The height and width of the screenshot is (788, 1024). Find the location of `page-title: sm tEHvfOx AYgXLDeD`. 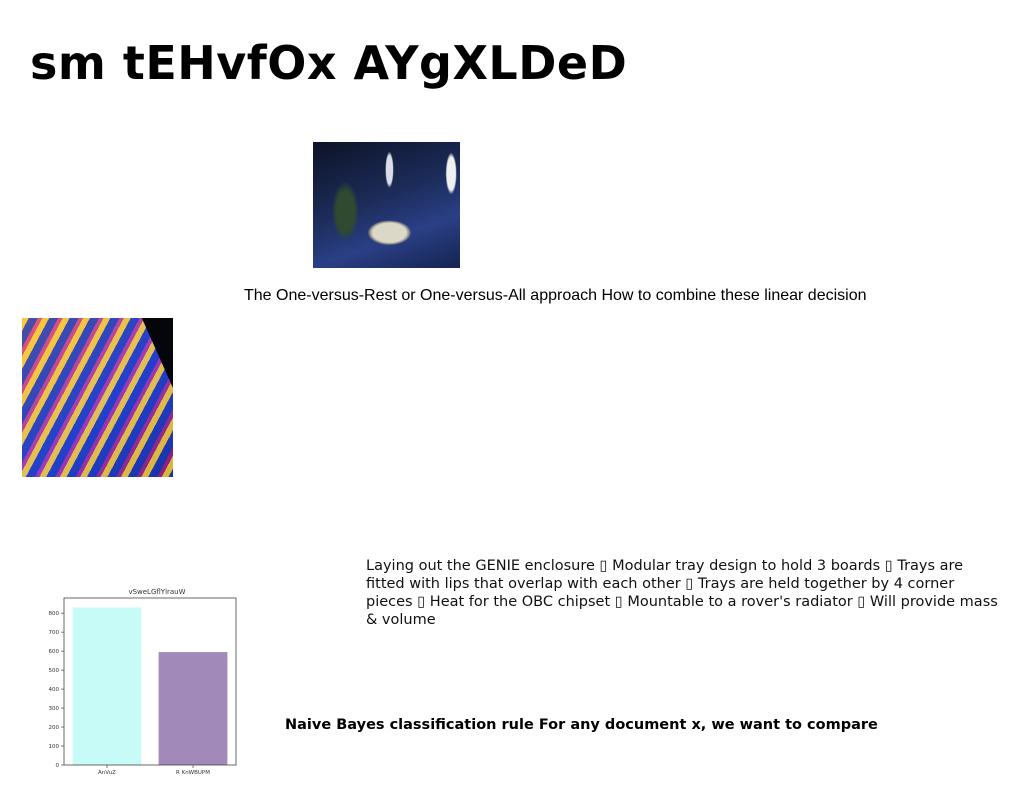

page-title: sm tEHvfOx AYgXLDeD is located at coordinates (329, 63).